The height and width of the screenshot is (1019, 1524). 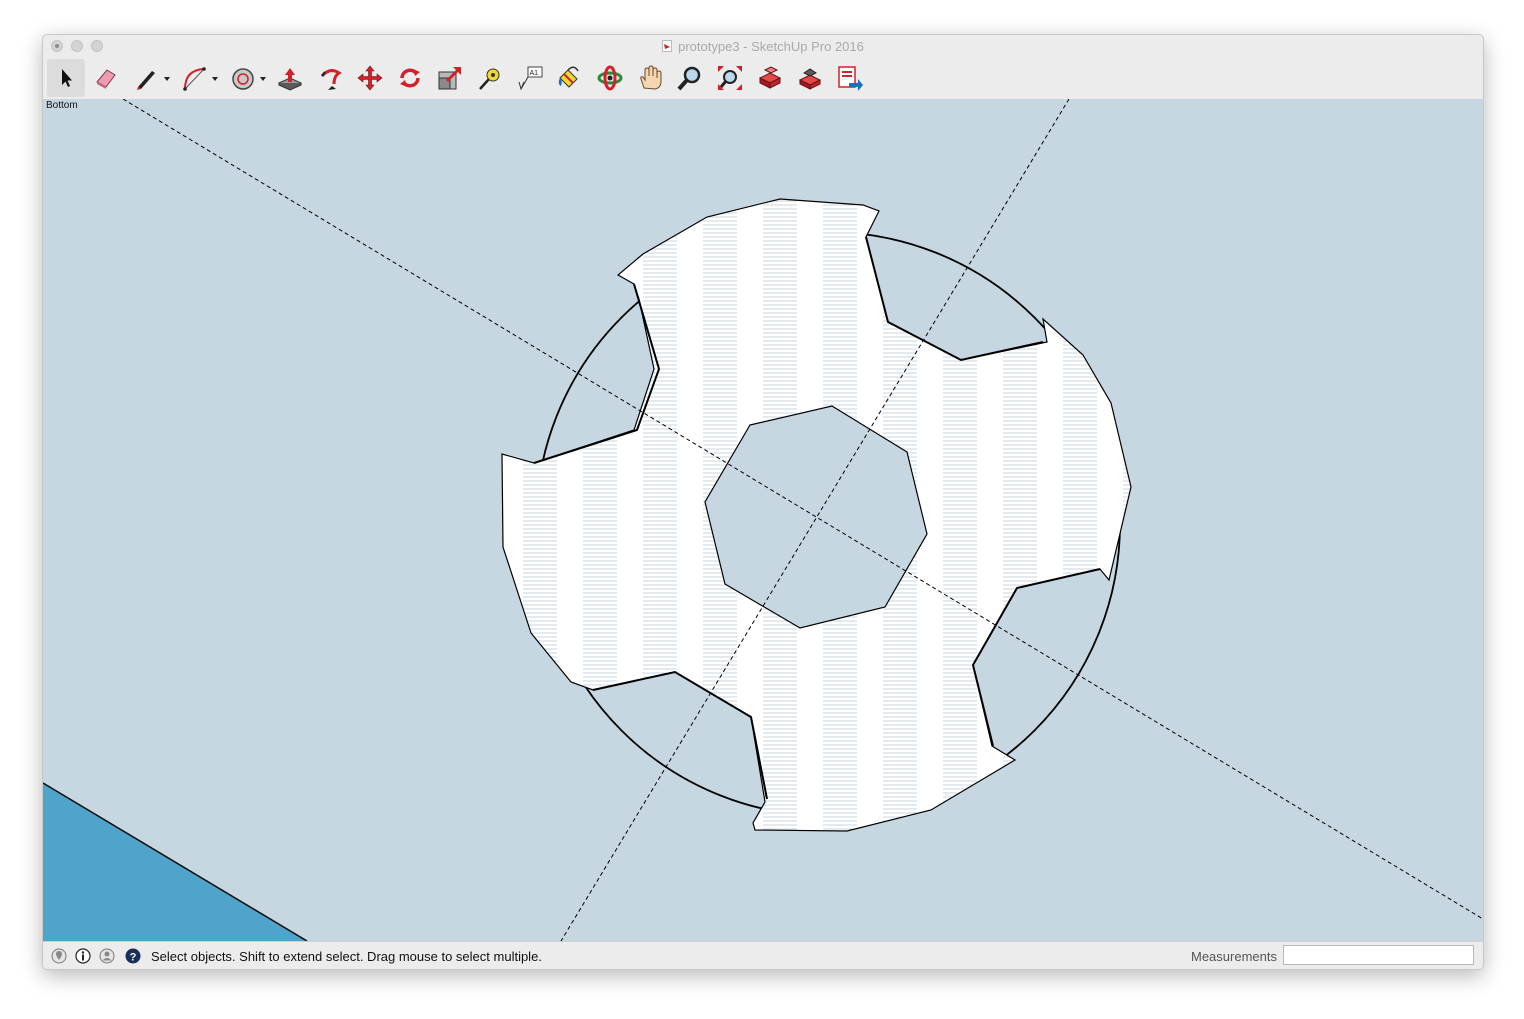 I want to click on tape-measure-tool-button, so click(x=490, y=78).